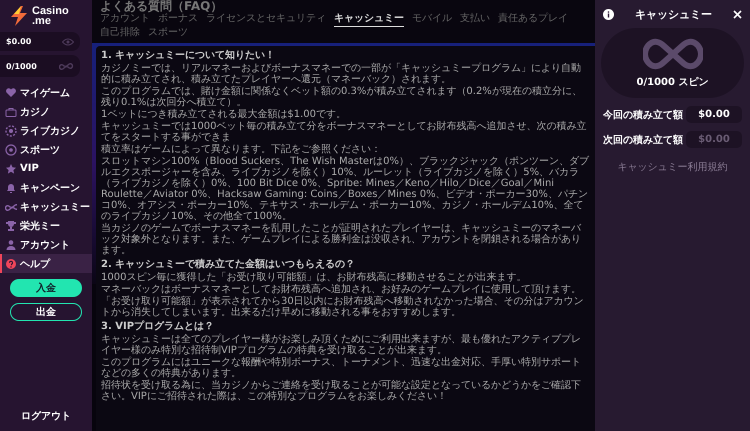  Describe the element at coordinates (21, 66) in the screenshot. I see `spin-count: 0/1000` at that location.